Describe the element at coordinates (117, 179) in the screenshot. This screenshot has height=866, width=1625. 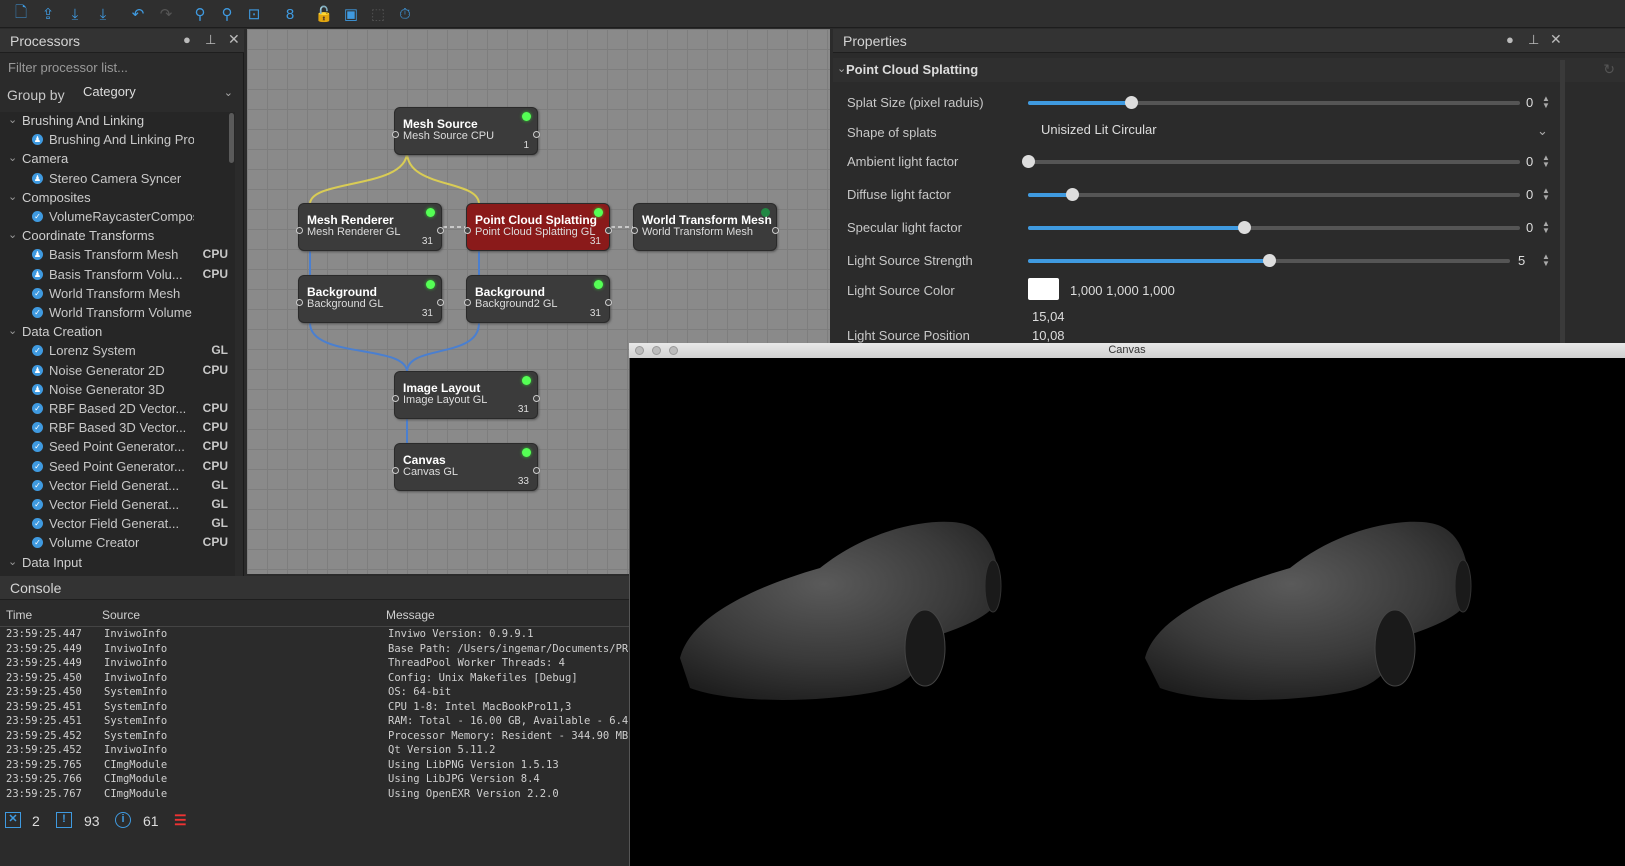
I see `processor-item: ♟ Stereo Camera Syncer` at that location.